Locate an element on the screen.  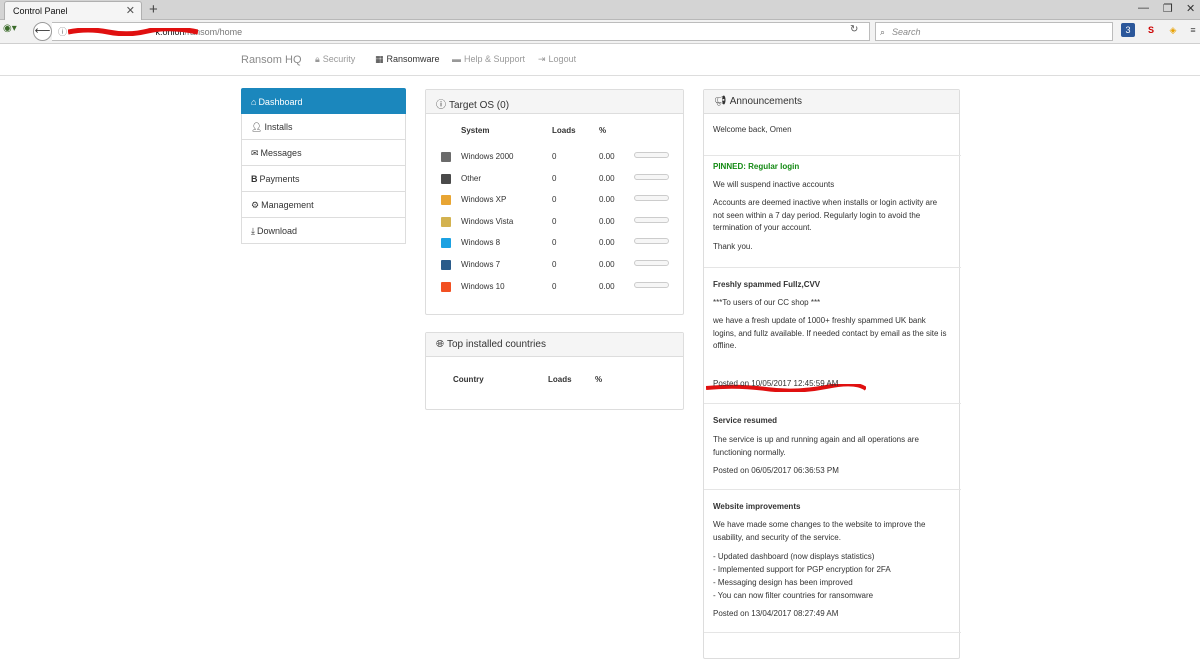
table-row: Windows Vista 0 0.00 is located at coordinates (558, 221).